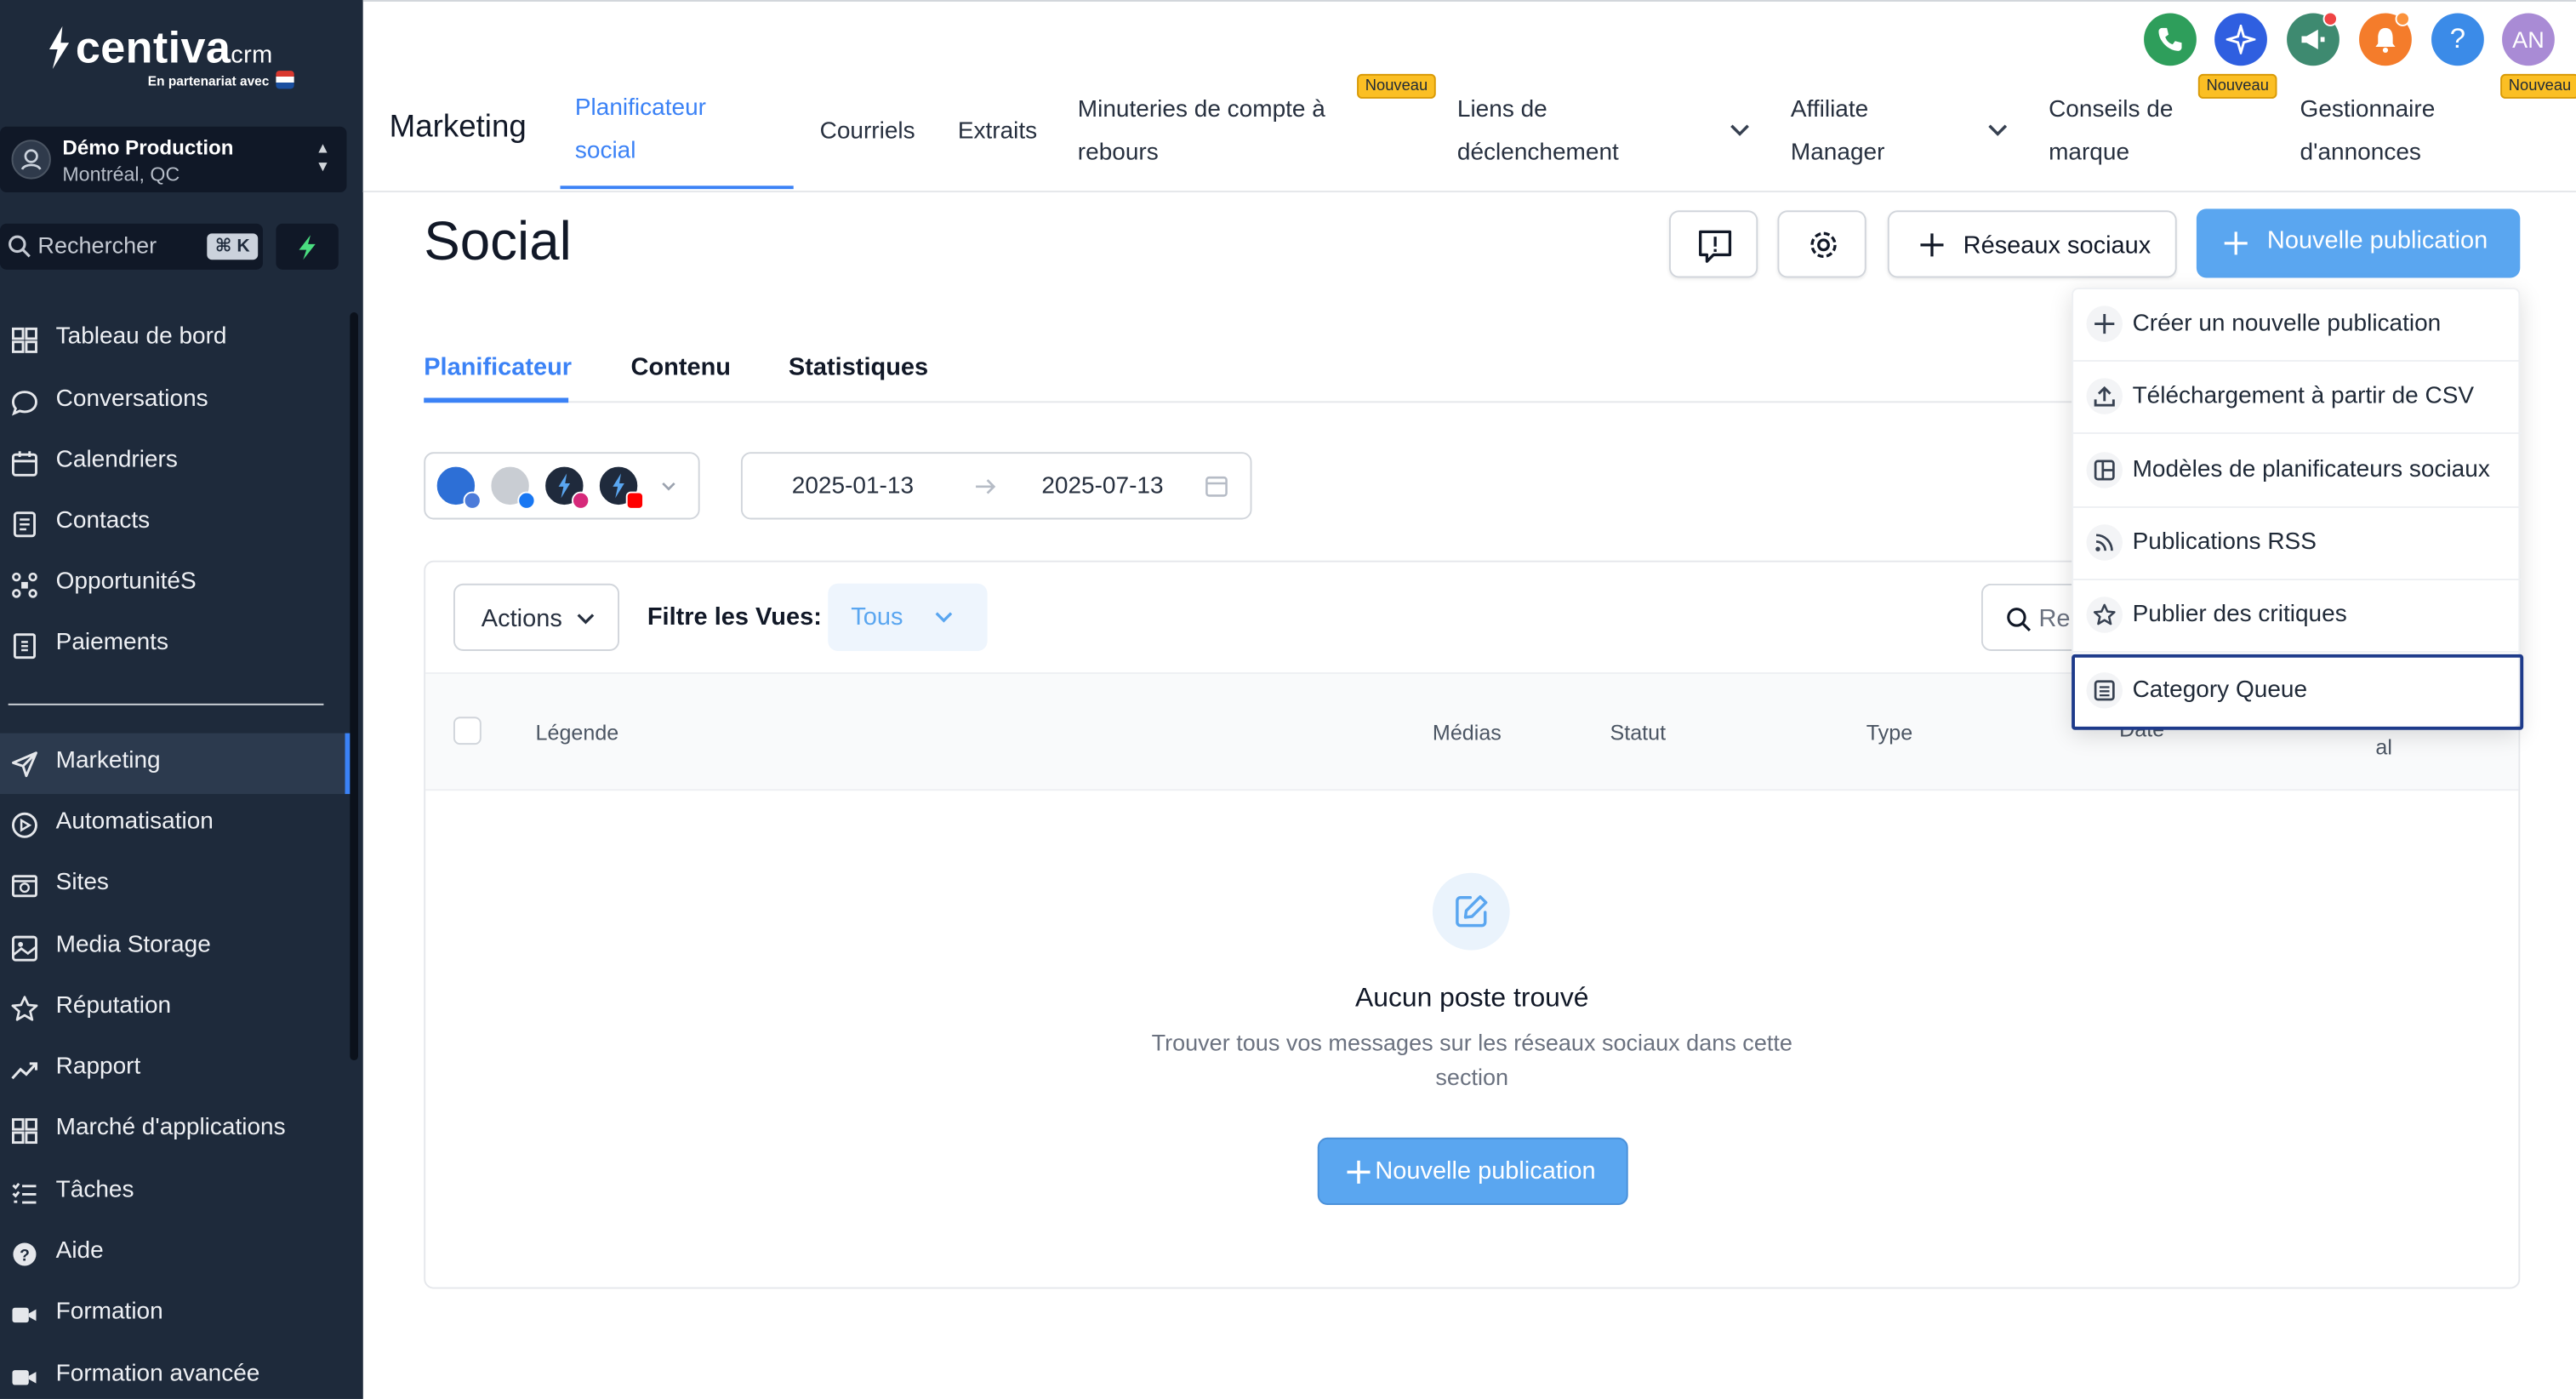  I want to click on tab-social-planner: Planificateur social, so click(665, 129).